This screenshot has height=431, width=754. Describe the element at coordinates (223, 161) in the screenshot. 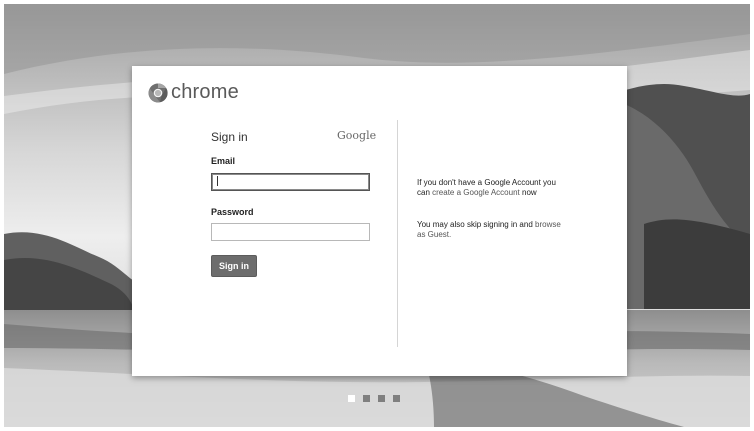

I see `email-label: Email` at that location.